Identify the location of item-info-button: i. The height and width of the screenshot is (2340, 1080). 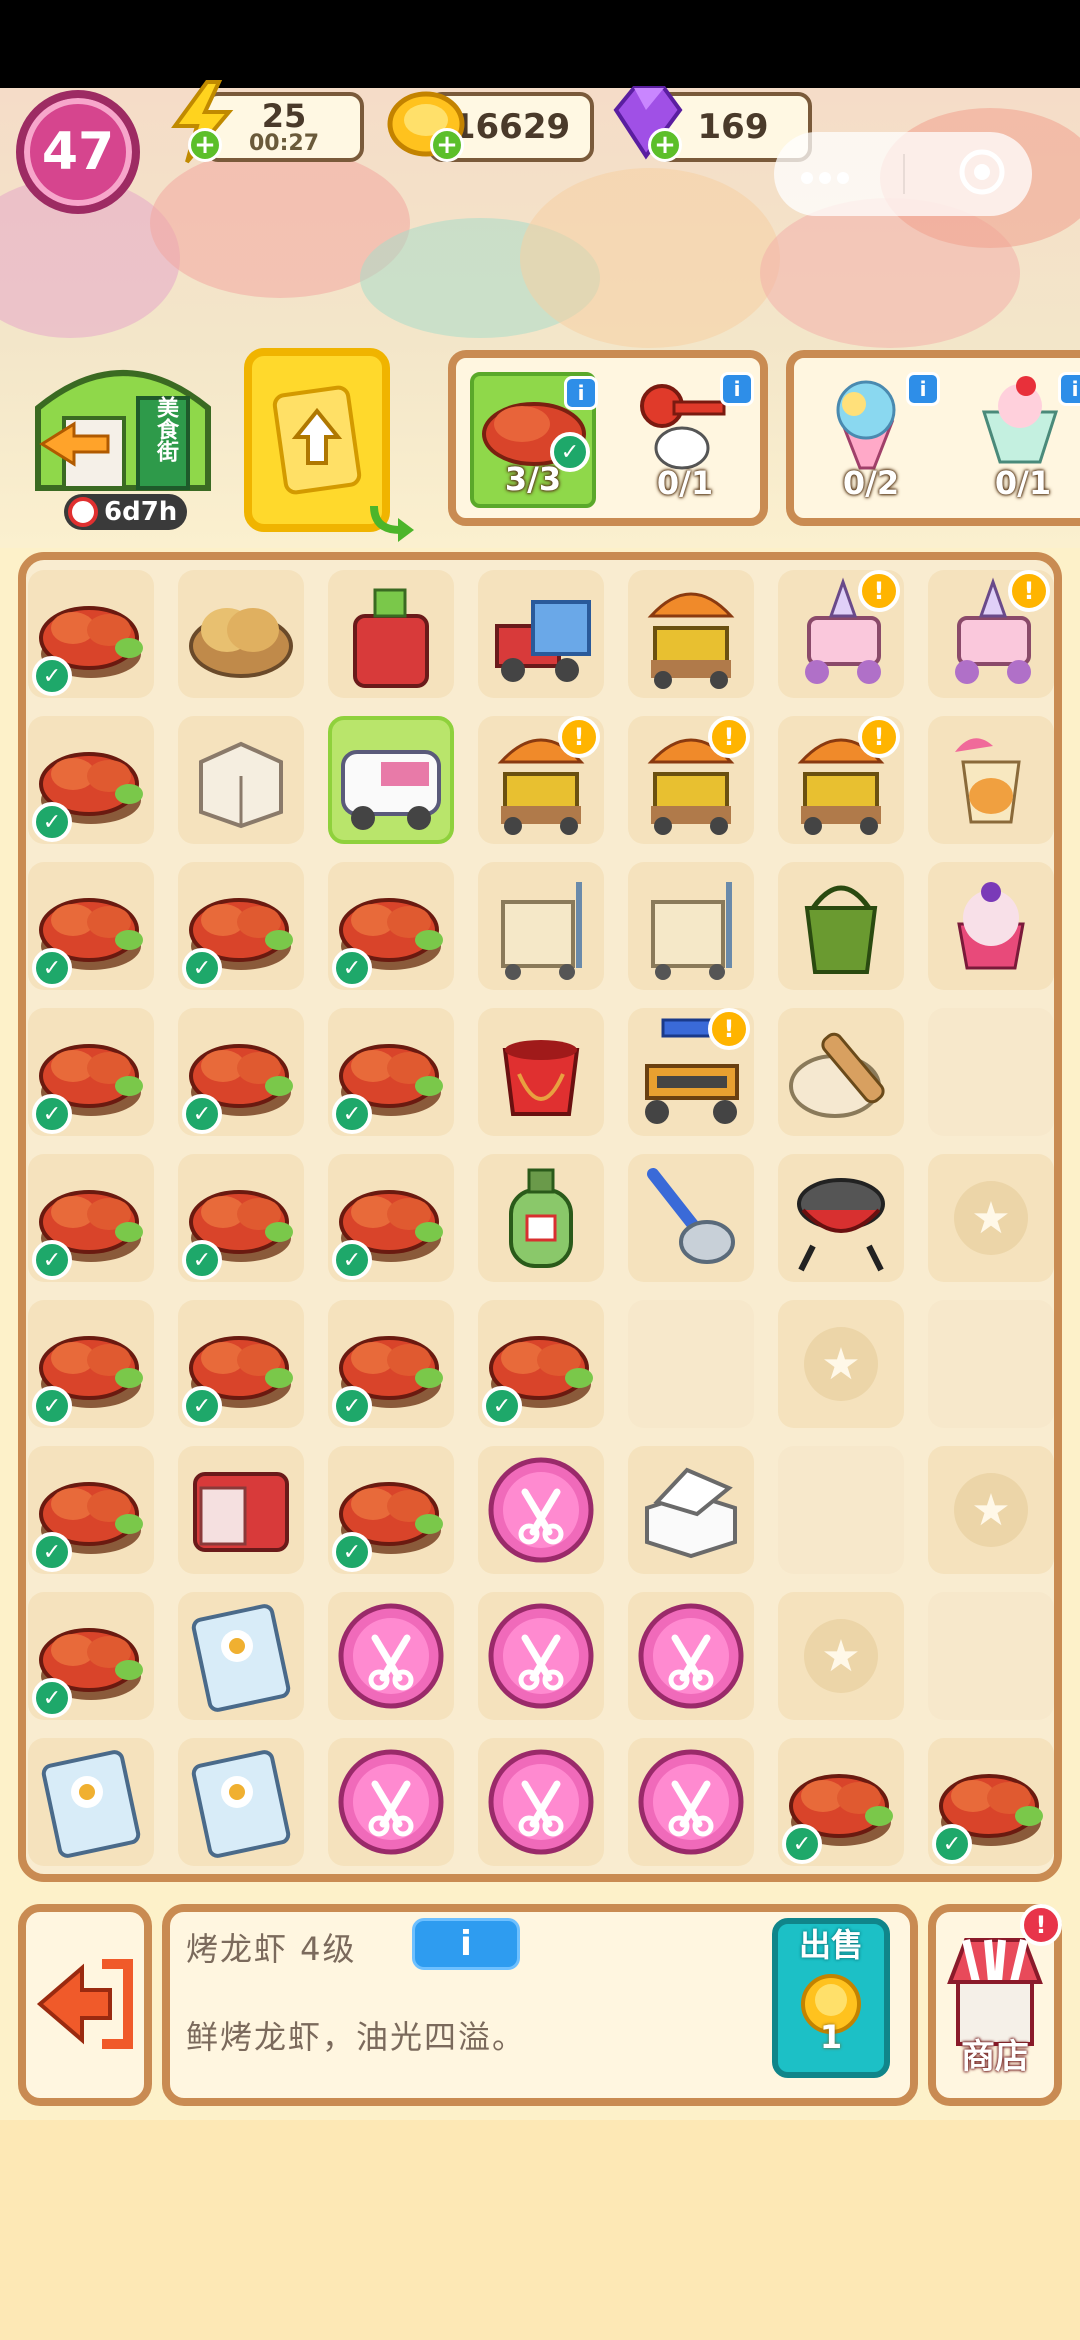
(466, 1944).